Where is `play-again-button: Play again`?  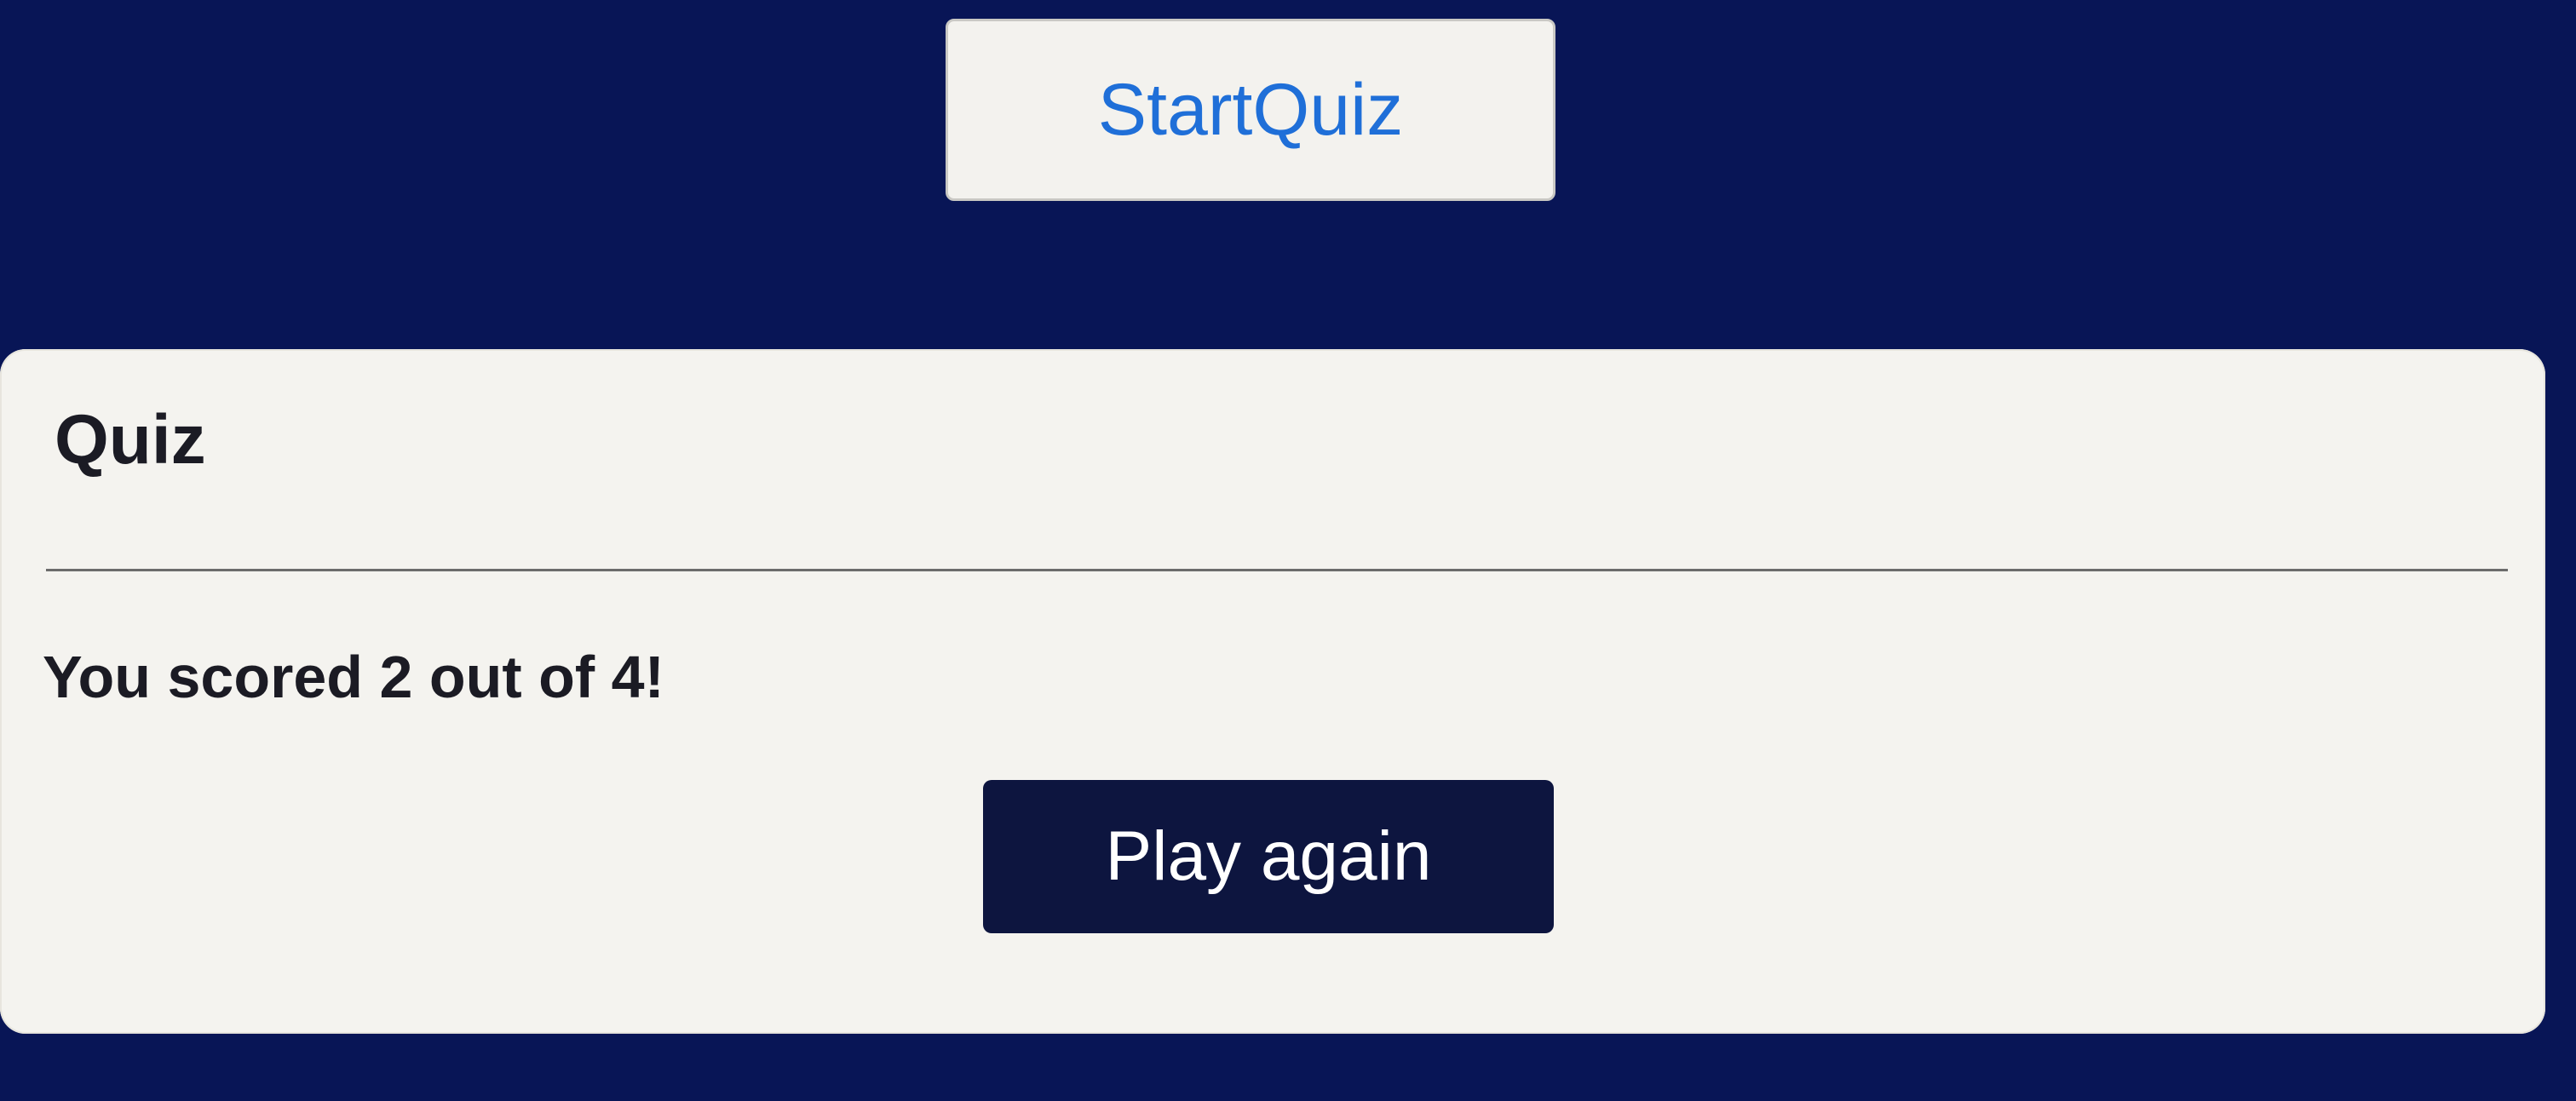 play-again-button: Play again is located at coordinates (1268, 856).